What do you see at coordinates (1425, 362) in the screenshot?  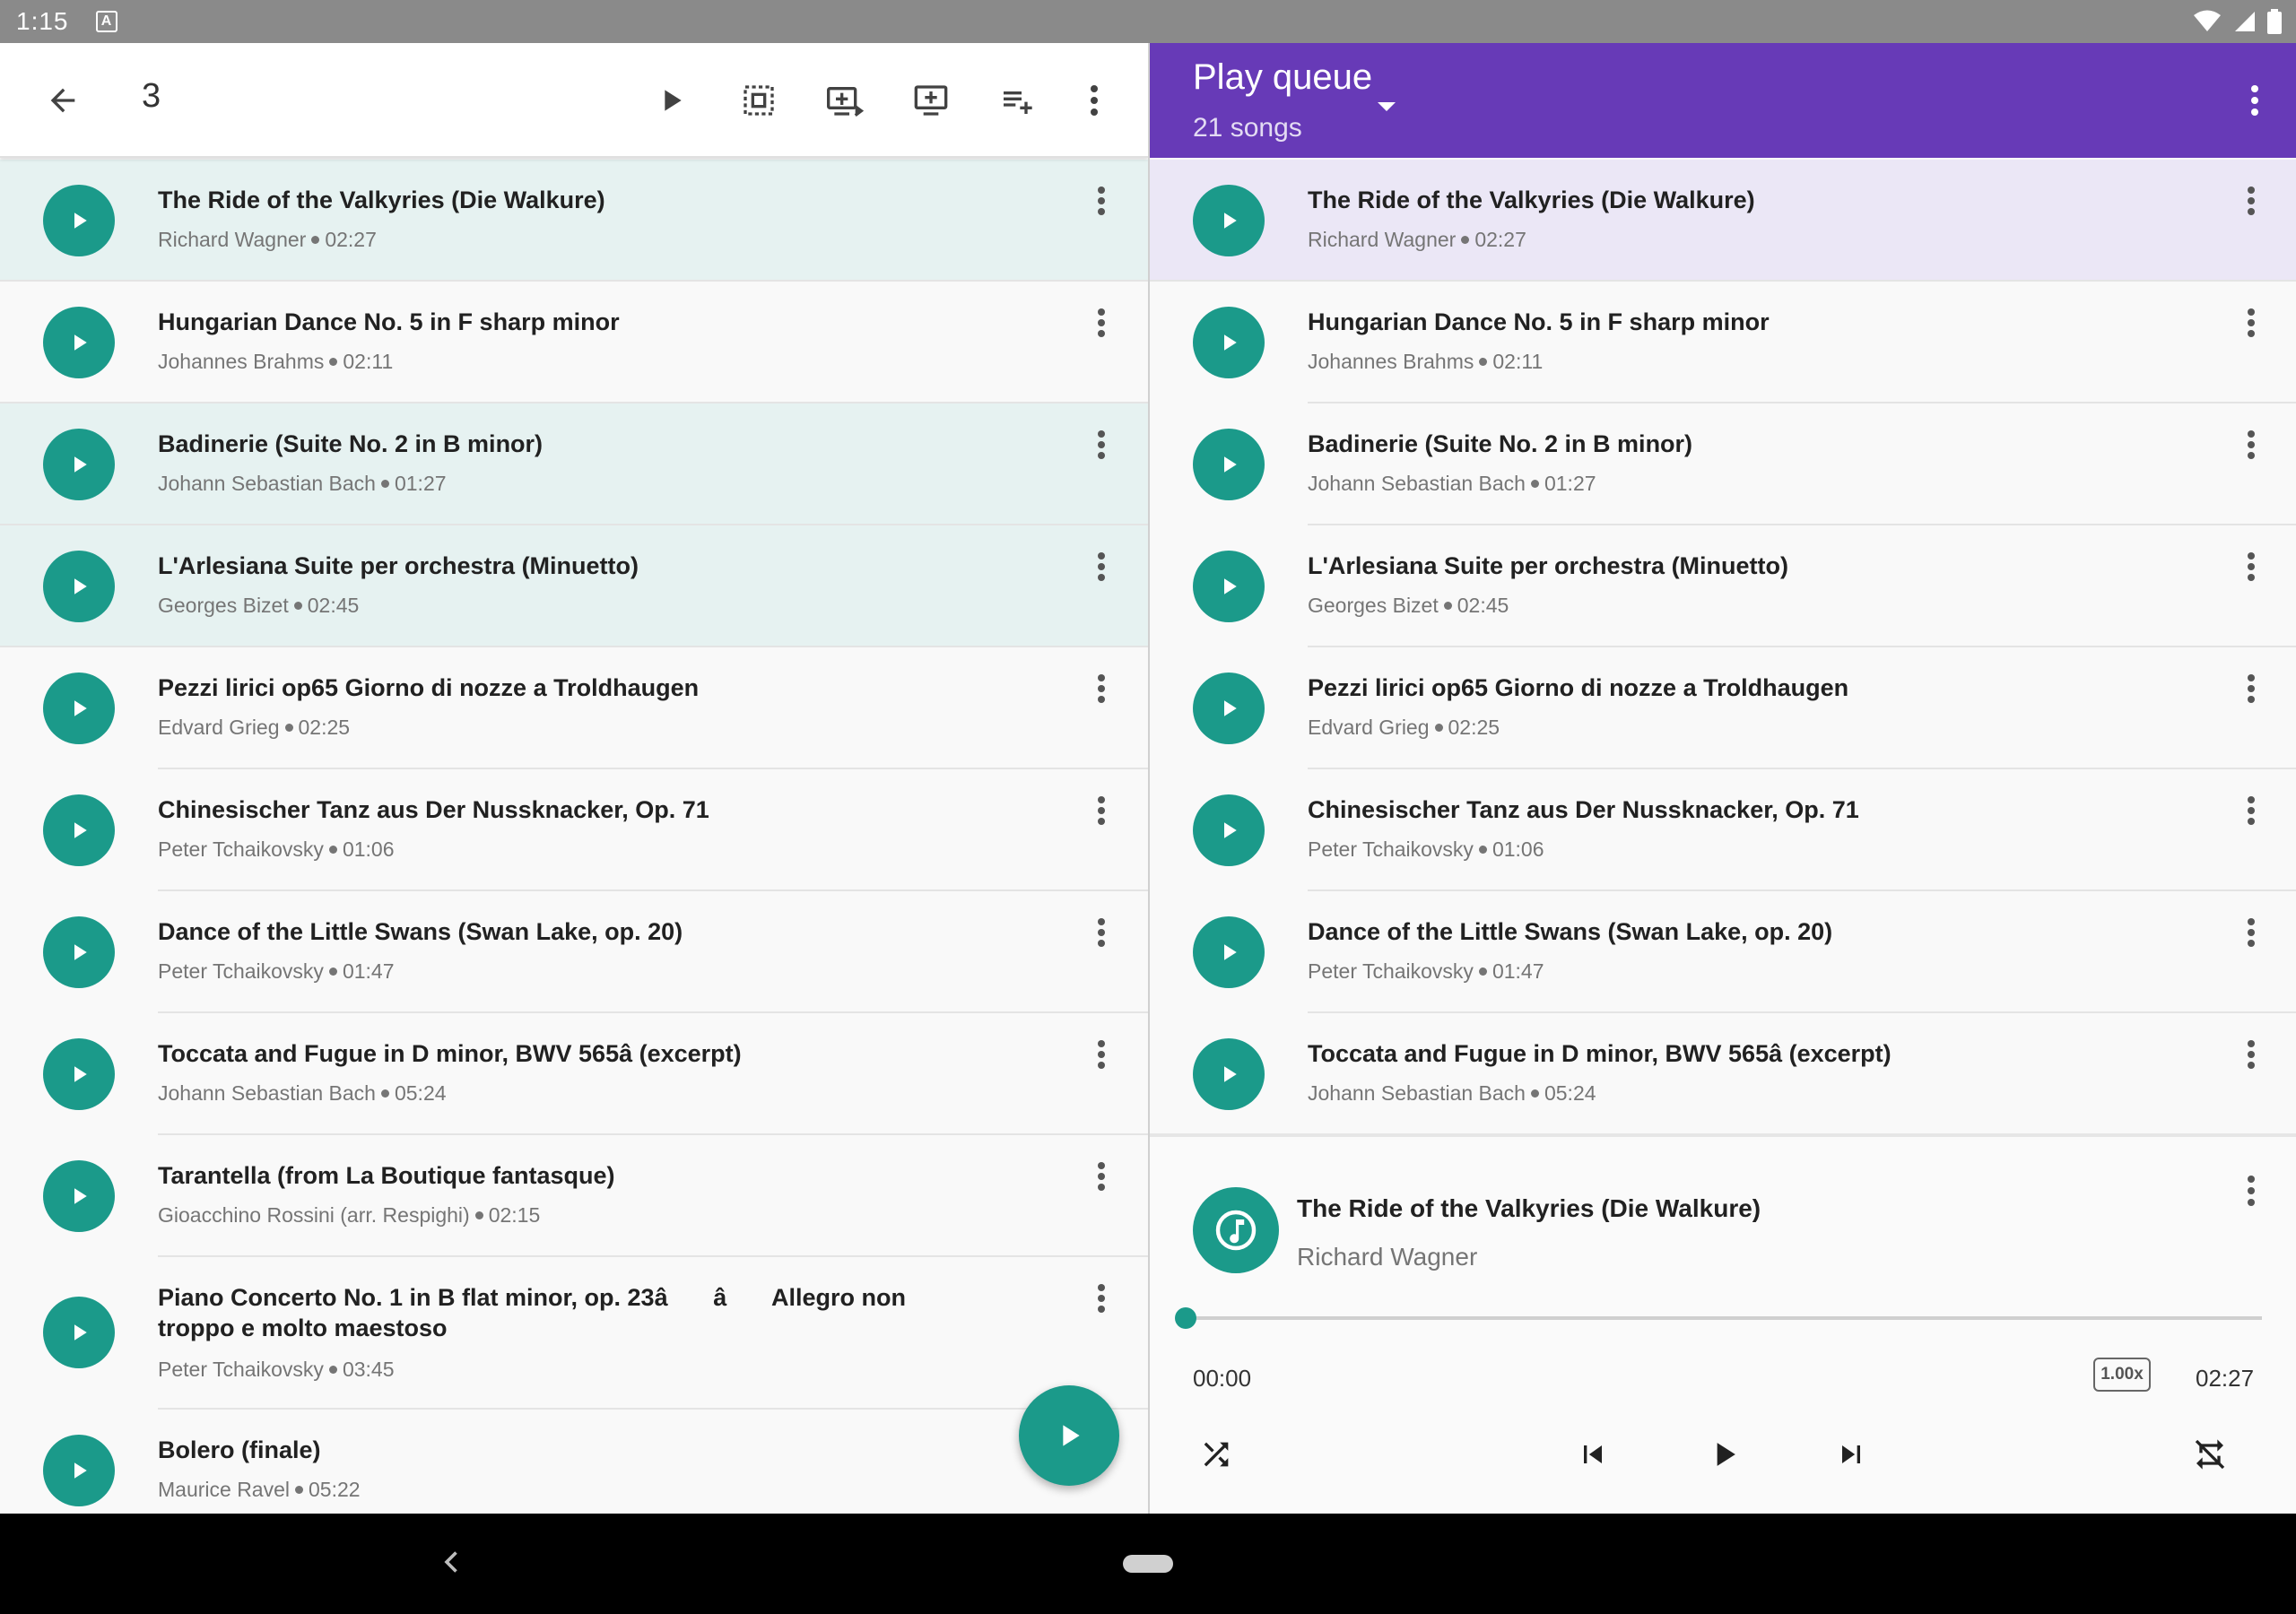 I see `song-subtitle: Johannes Brahms 02:11` at bounding box center [1425, 362].